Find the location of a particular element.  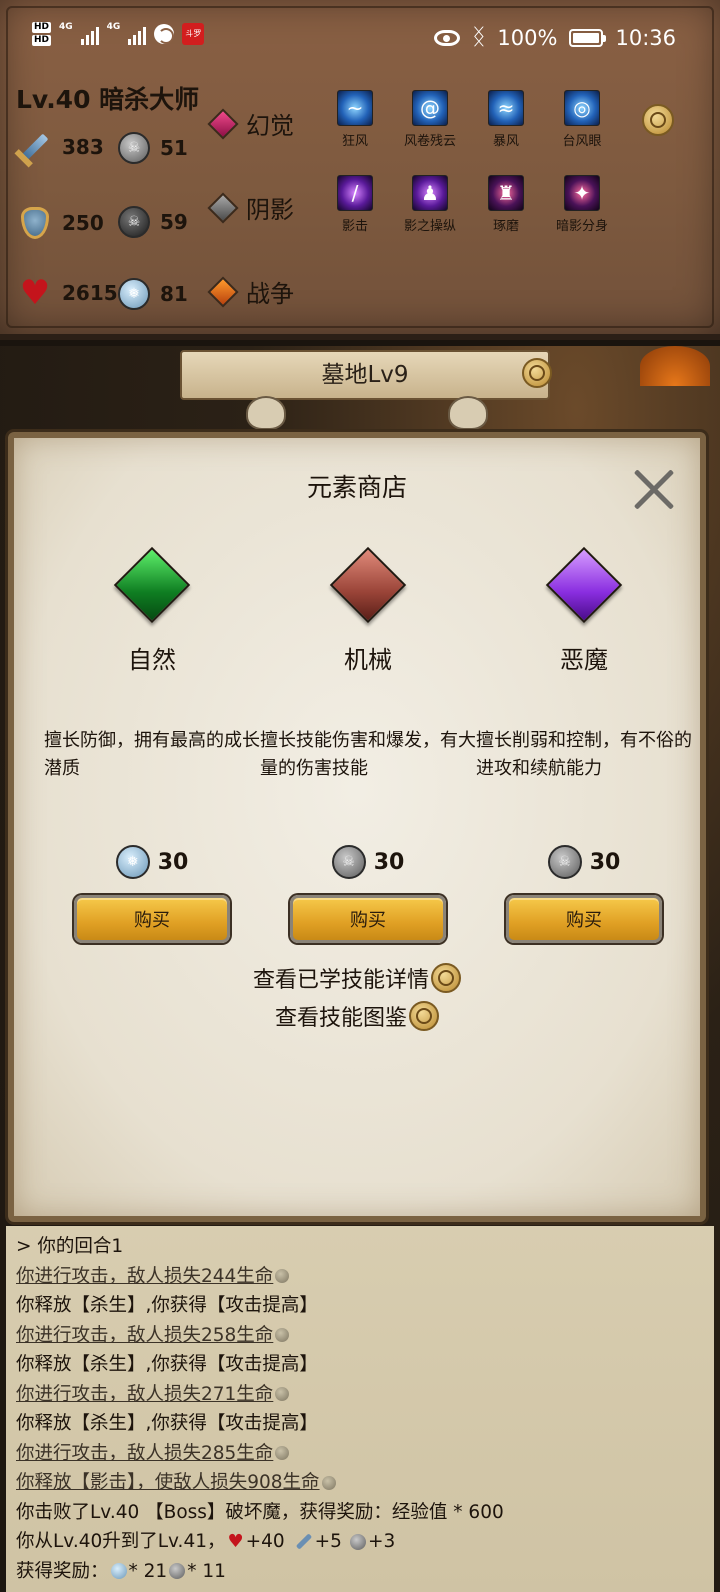

levelup-hp: +40 is located at coordinates (265, 1541).